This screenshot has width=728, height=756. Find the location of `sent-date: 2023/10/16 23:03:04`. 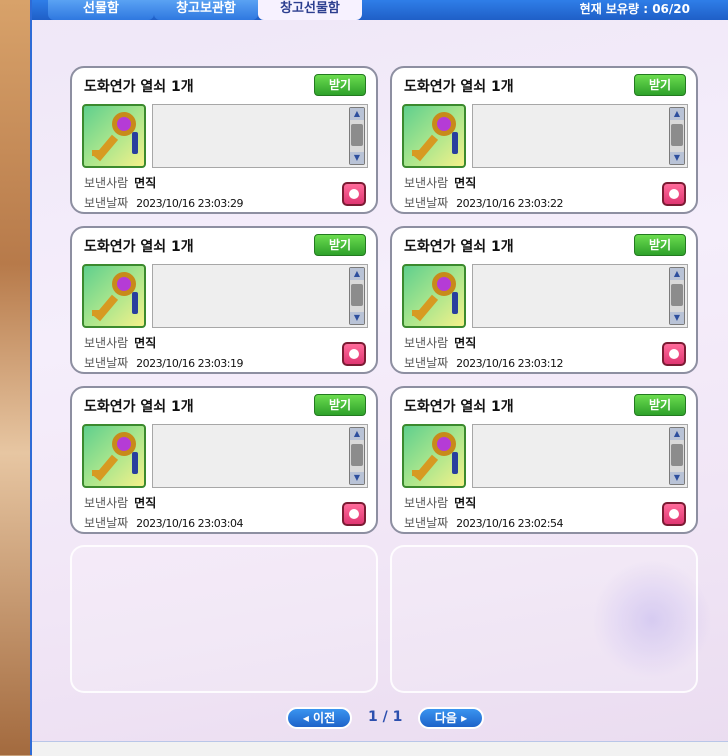

sent-date: 2023/10/16 23:03:04 is located at coordinates (189, 523).